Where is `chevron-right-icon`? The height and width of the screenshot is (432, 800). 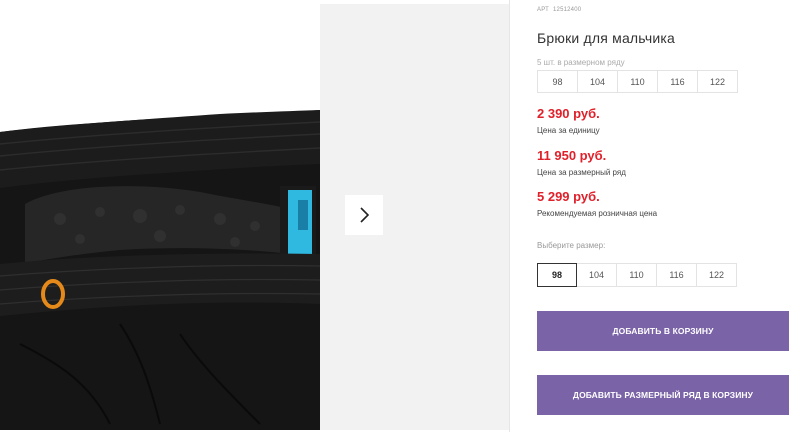 chevron-right-icon is located at coordinates (365, 215).